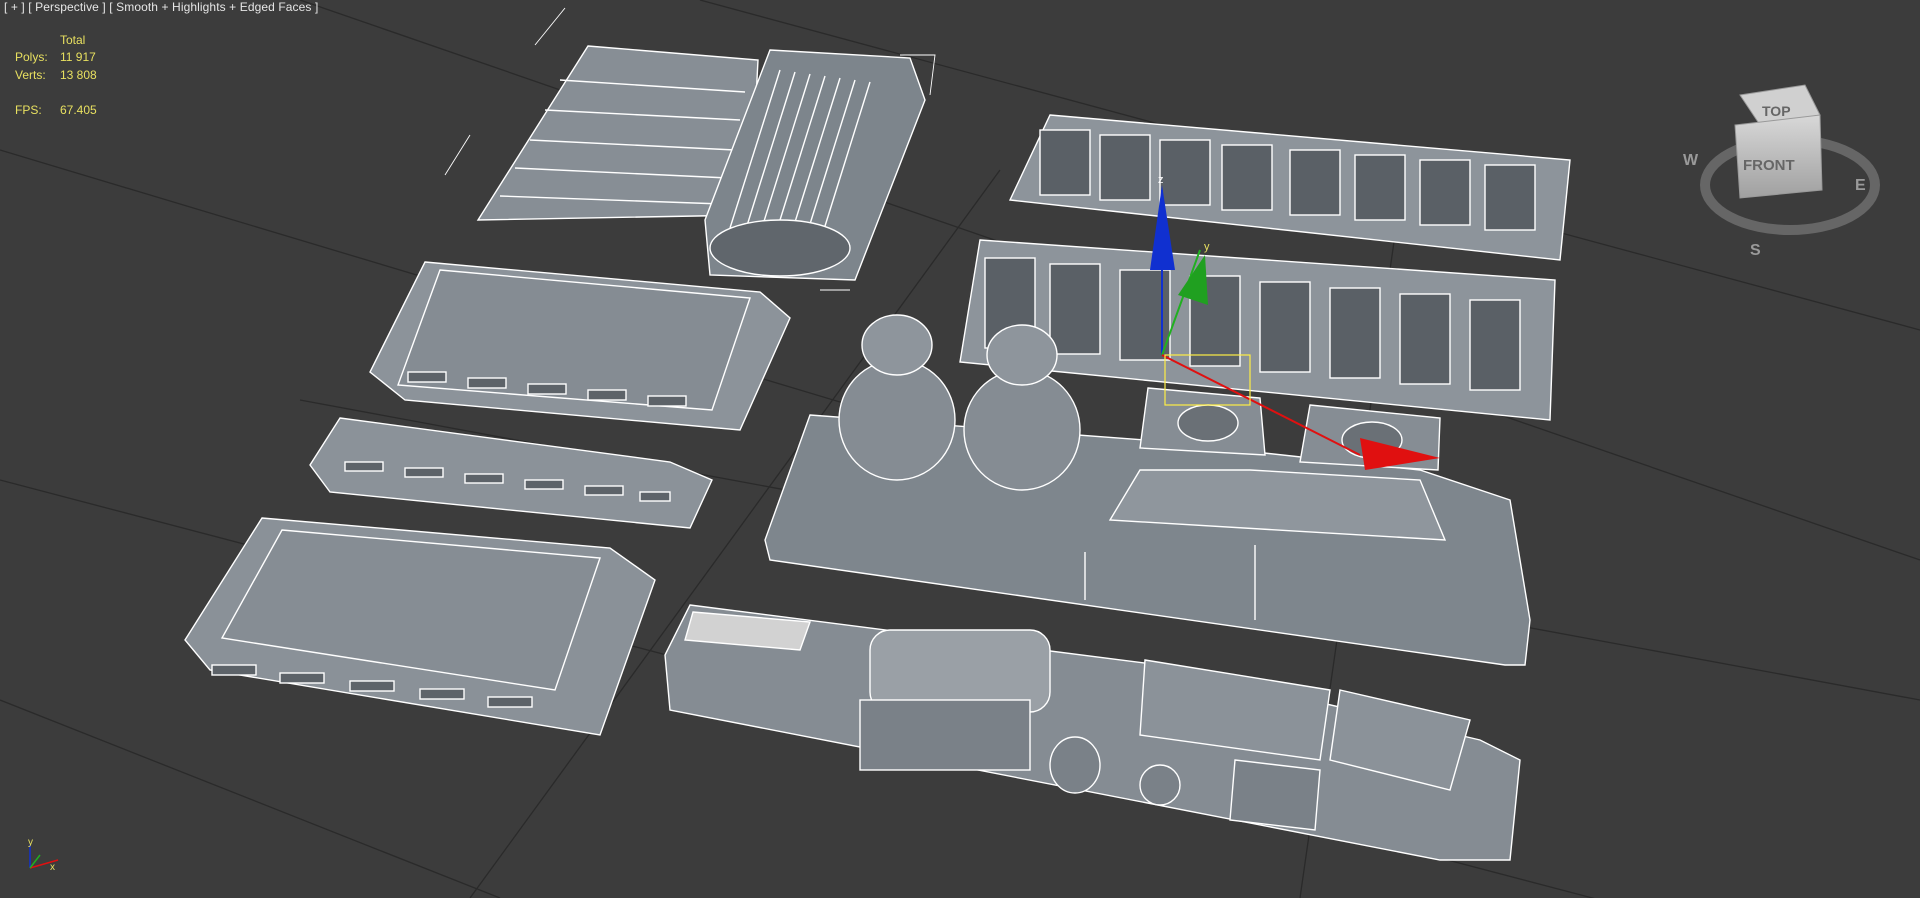 This screenshot has height=898, width=1920. Describe the element at coordinates (1860, 185) in the screenshot. I see `viewcube-compass-e: E` at that location.